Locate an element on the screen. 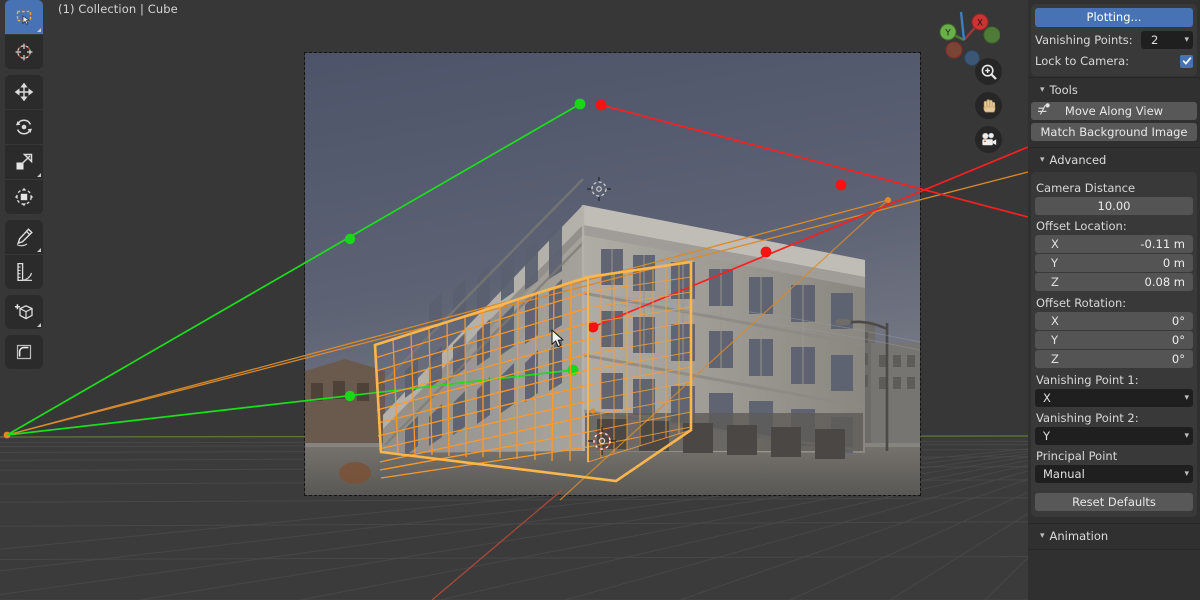 The image size is (1200, 600). camera-distance-field: 10.00 is located at coordinates (1114, 206).